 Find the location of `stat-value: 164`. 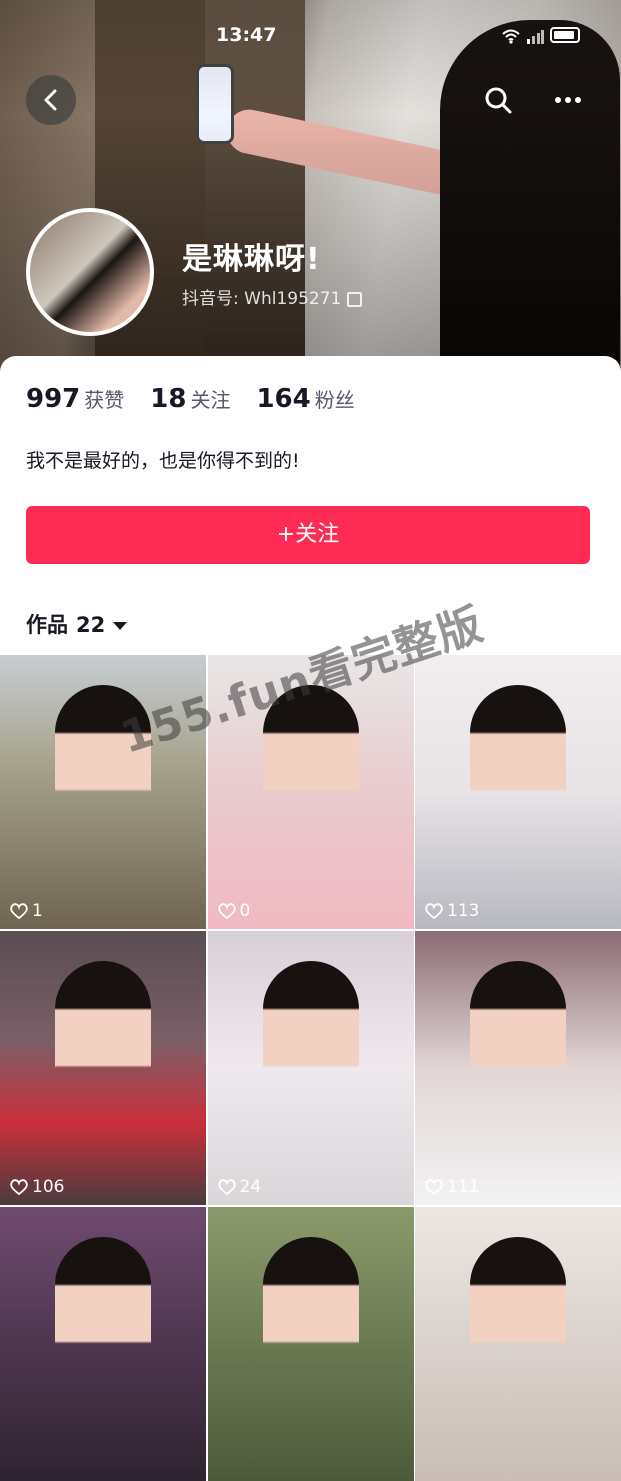

stat-value: 164 is located at coordinates (283, 399).